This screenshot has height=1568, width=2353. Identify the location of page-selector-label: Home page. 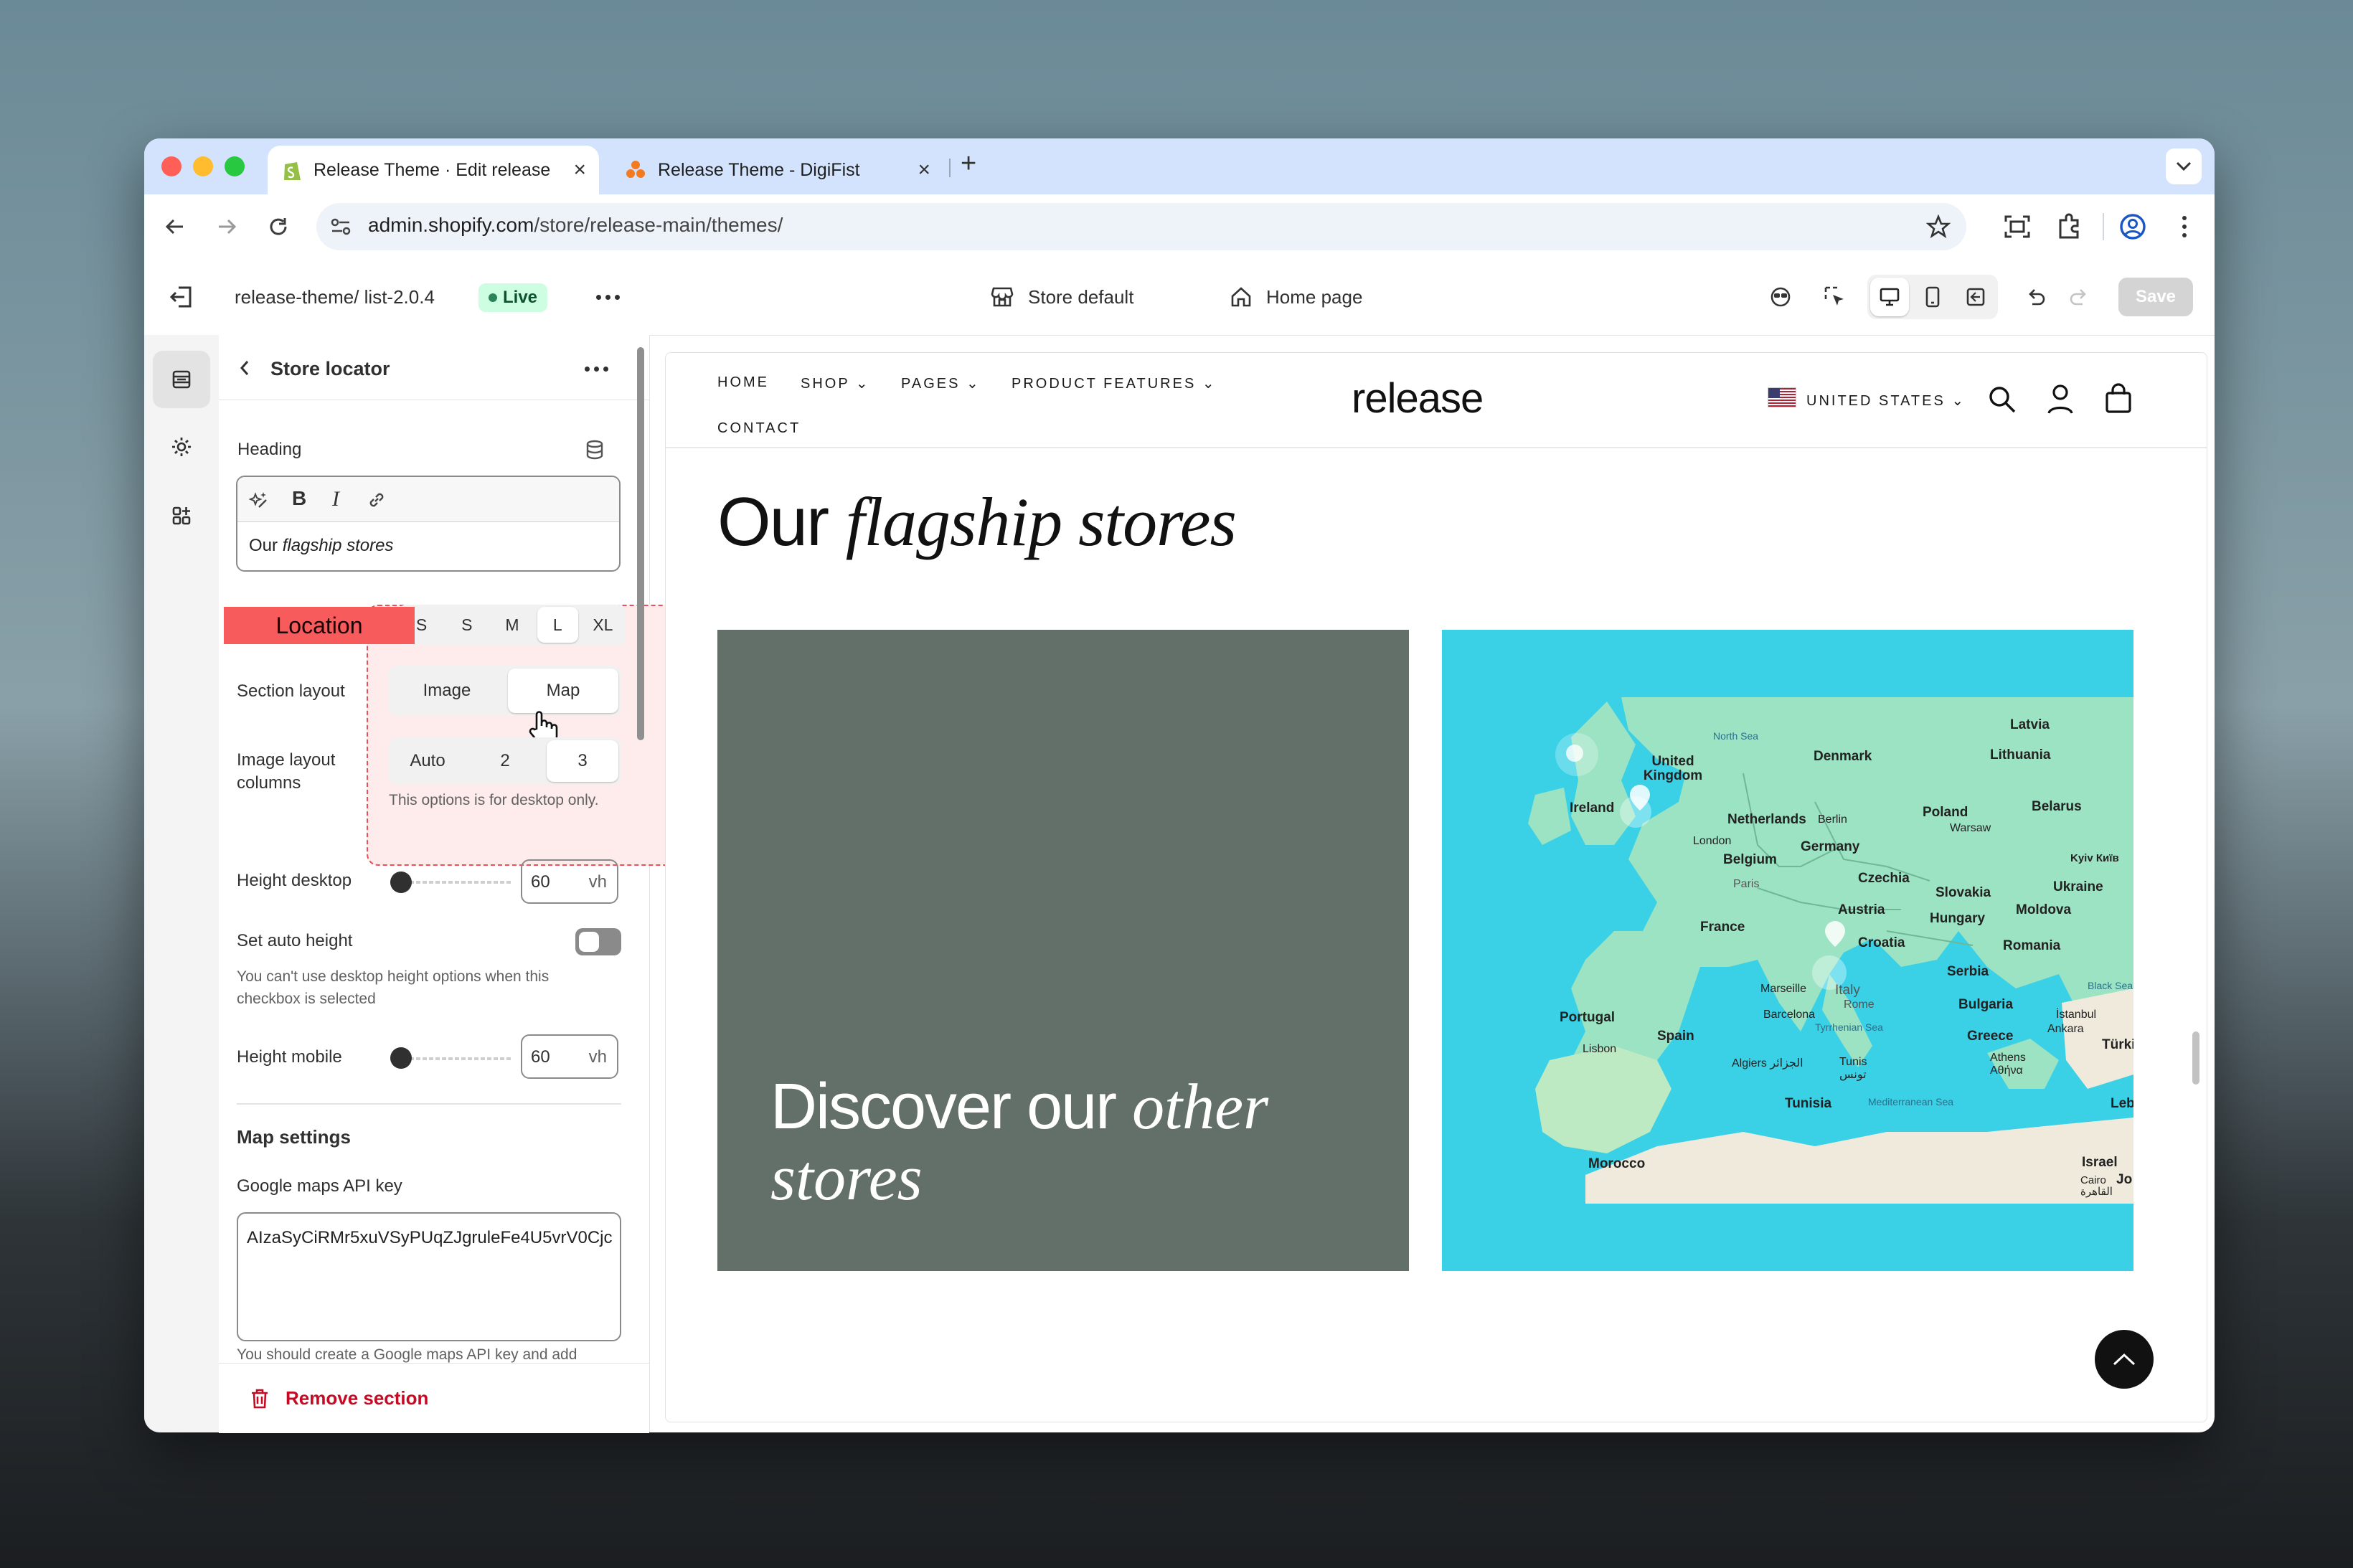
(1314, 296).